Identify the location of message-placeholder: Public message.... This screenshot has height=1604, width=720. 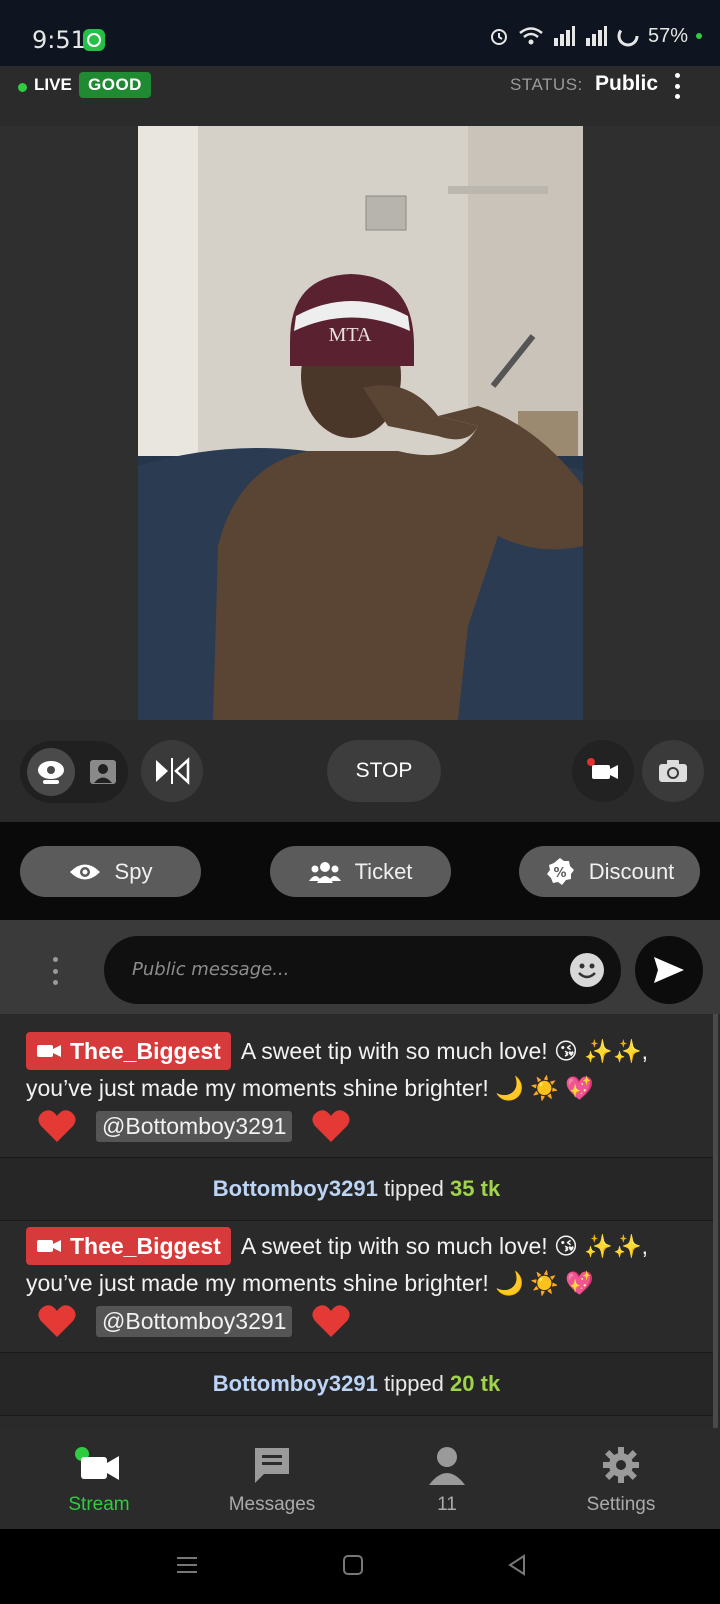
(211, 969).